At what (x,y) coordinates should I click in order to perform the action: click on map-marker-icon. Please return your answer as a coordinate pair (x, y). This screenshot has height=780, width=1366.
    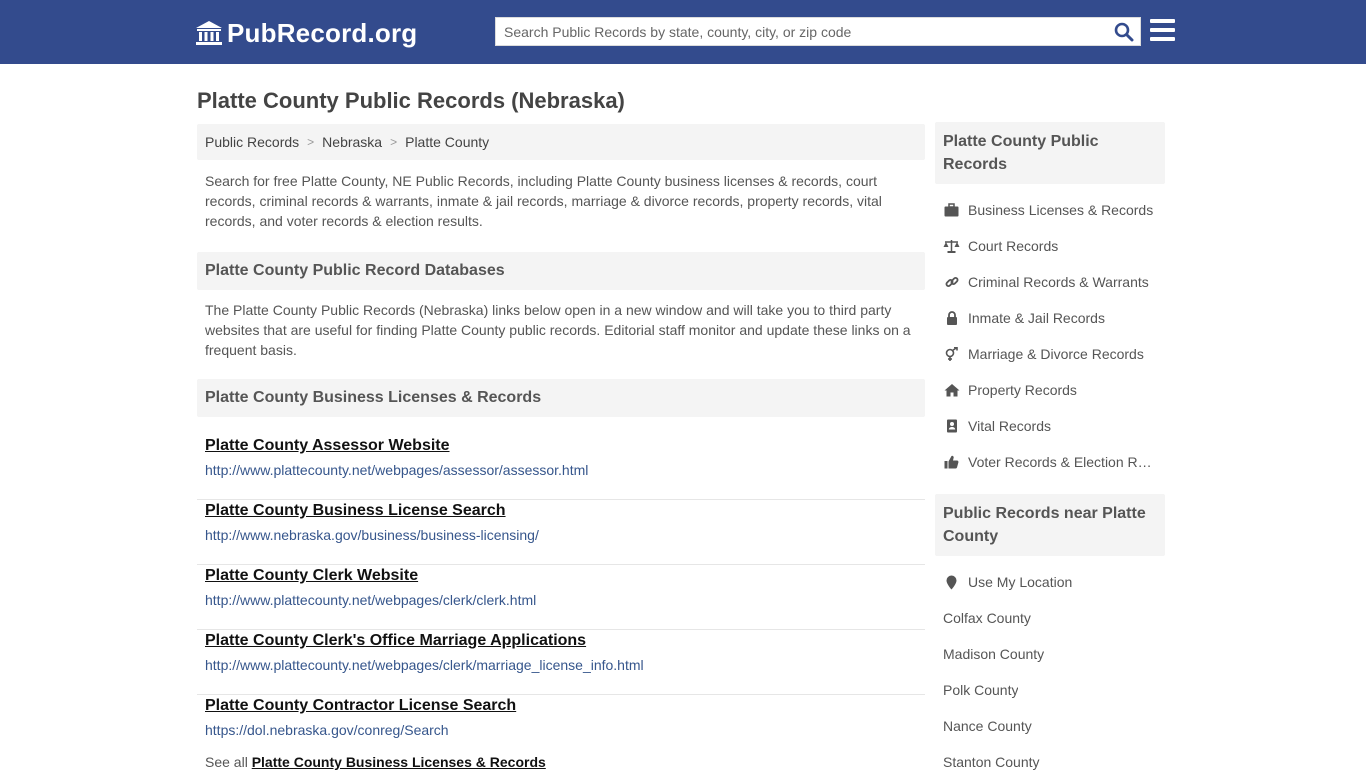
    Looking at the image, I should click on (951, 582).